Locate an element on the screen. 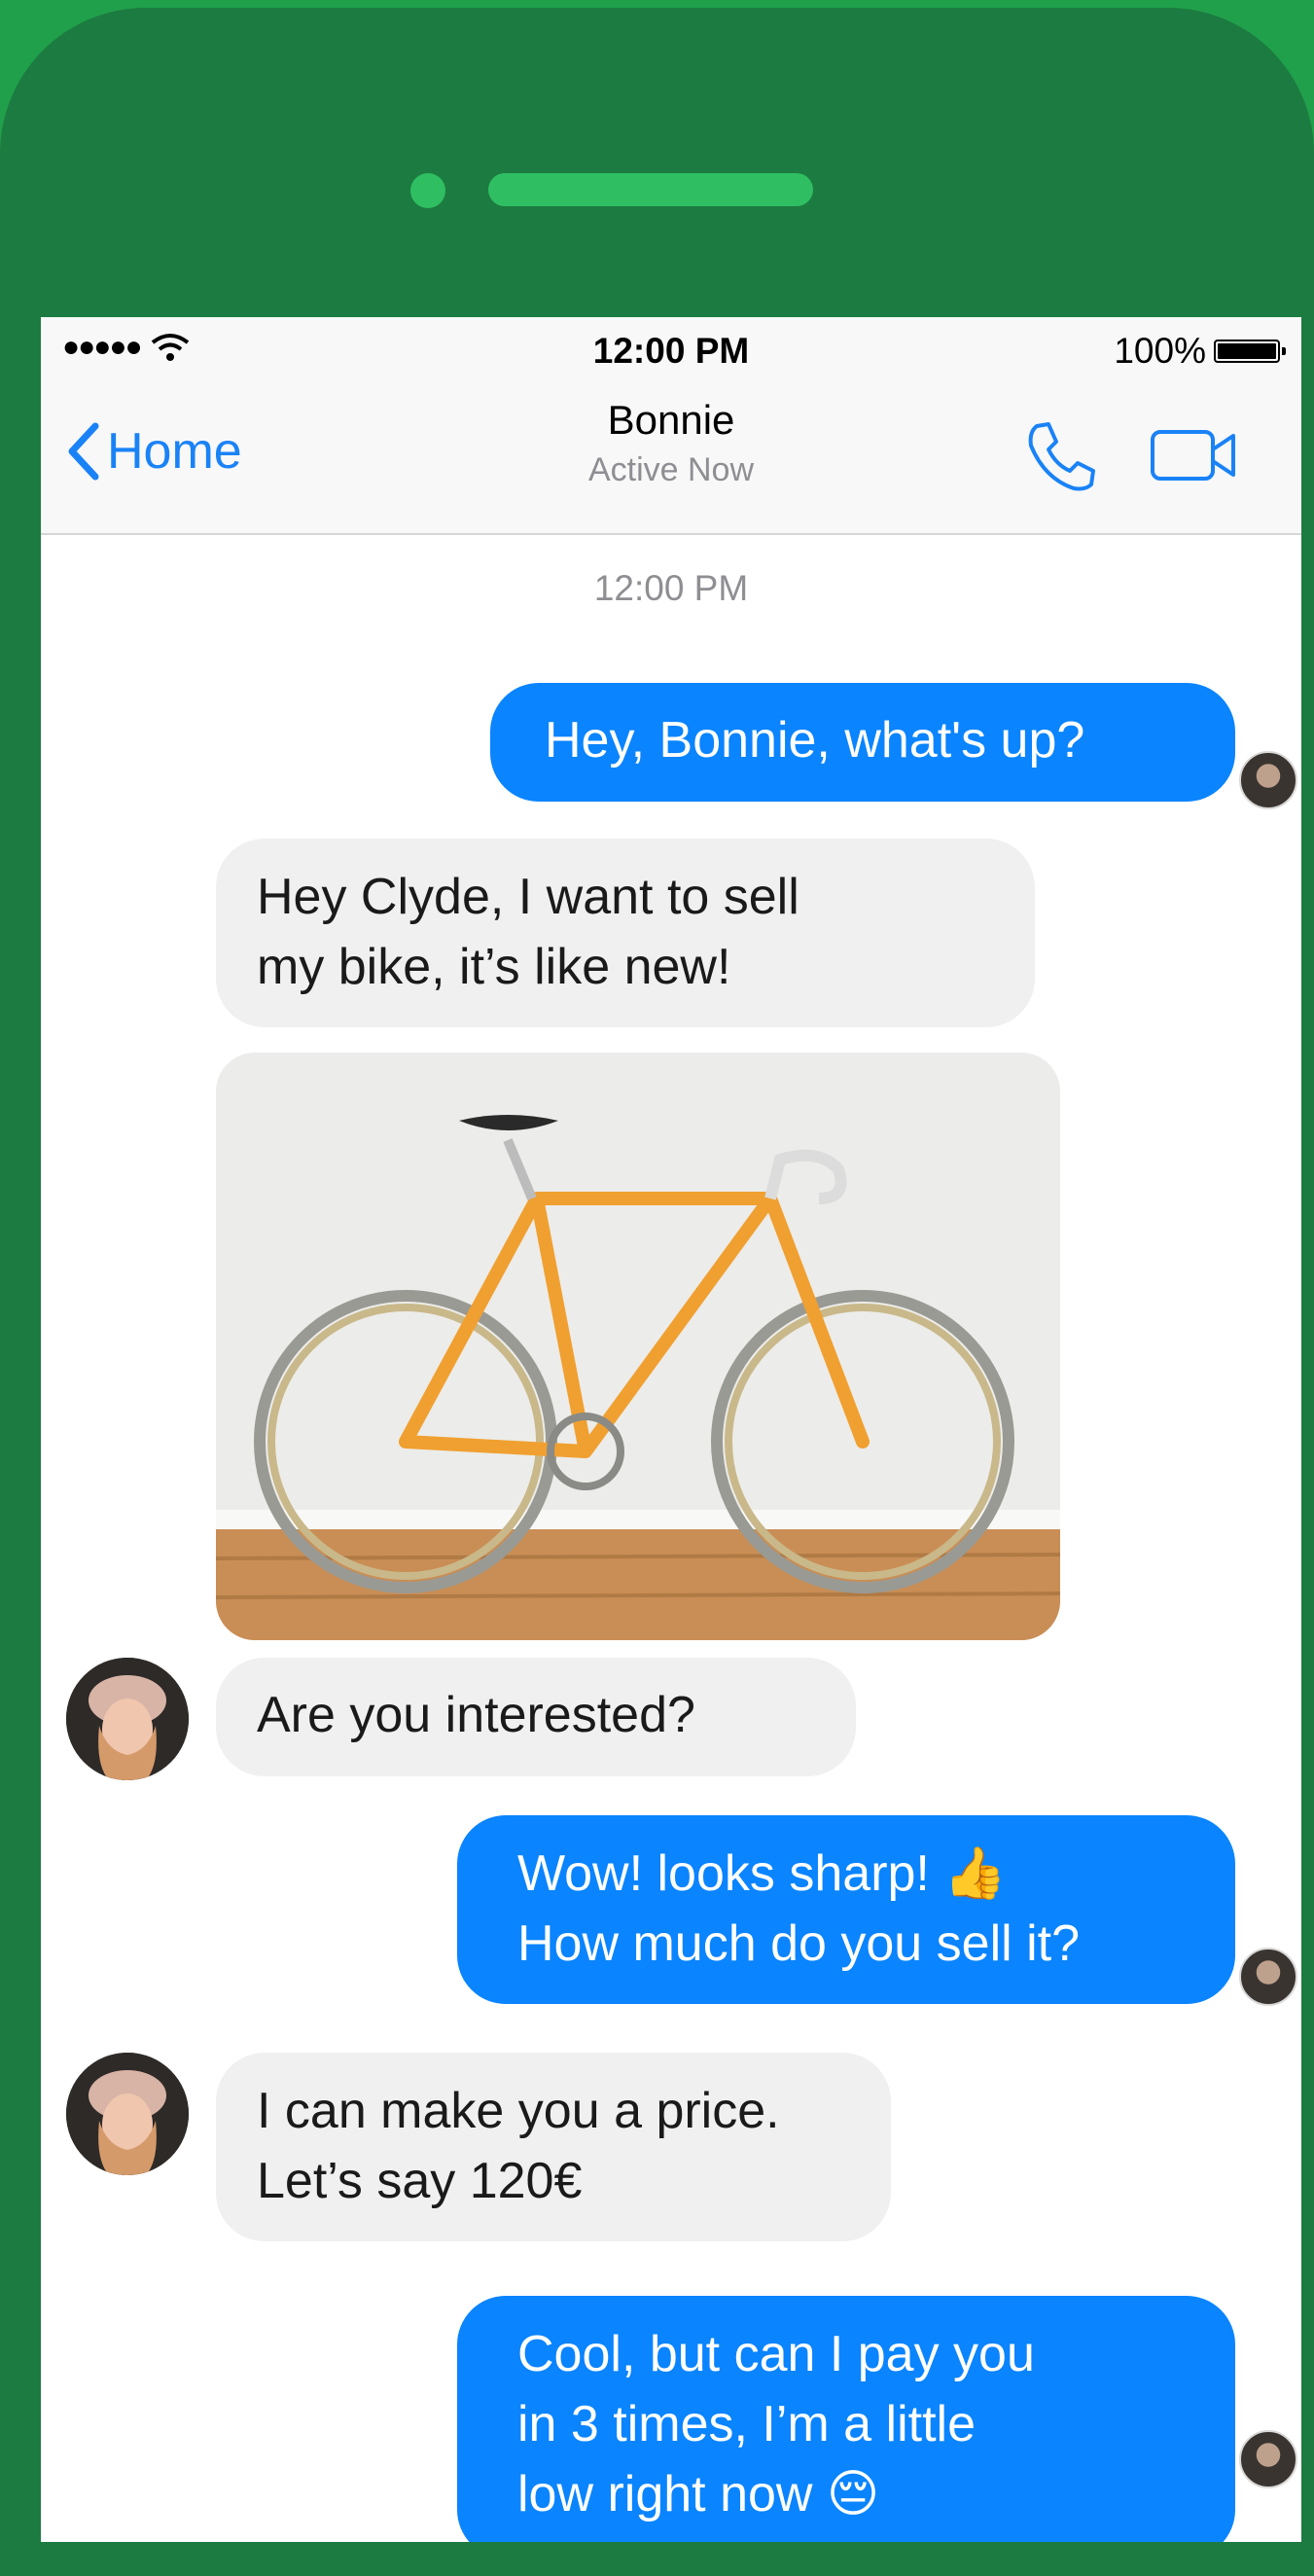 The image size is (1314, 2576). bike-photo-illustration is located at coordinates (638, 1346).